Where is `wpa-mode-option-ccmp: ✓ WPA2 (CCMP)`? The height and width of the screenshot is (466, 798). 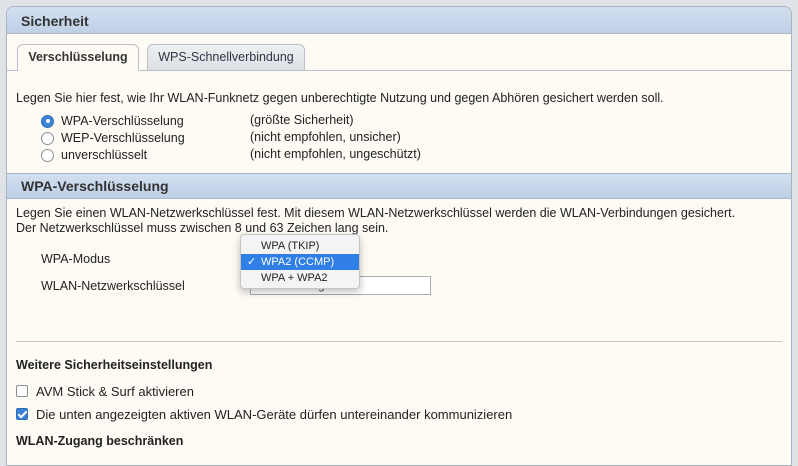 wpa-mode-option-ccmp: ✓ WPA2 (CCMP) is located at coordinates (300, 262).